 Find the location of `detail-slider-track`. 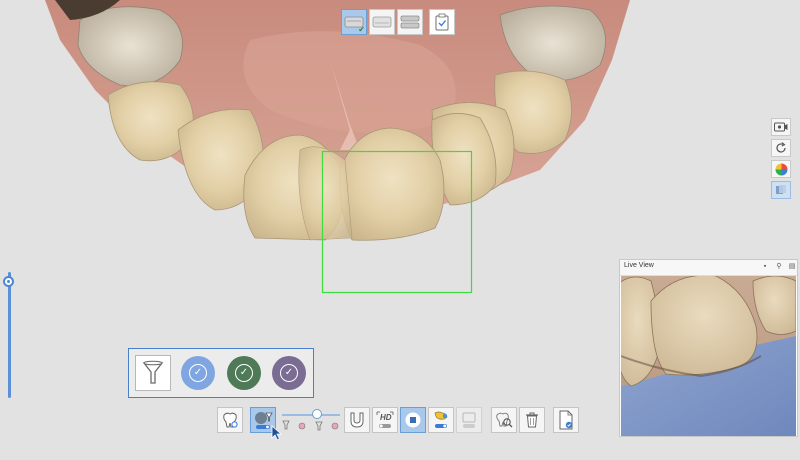

detail-slider-track is located at coordinates (311, 415).